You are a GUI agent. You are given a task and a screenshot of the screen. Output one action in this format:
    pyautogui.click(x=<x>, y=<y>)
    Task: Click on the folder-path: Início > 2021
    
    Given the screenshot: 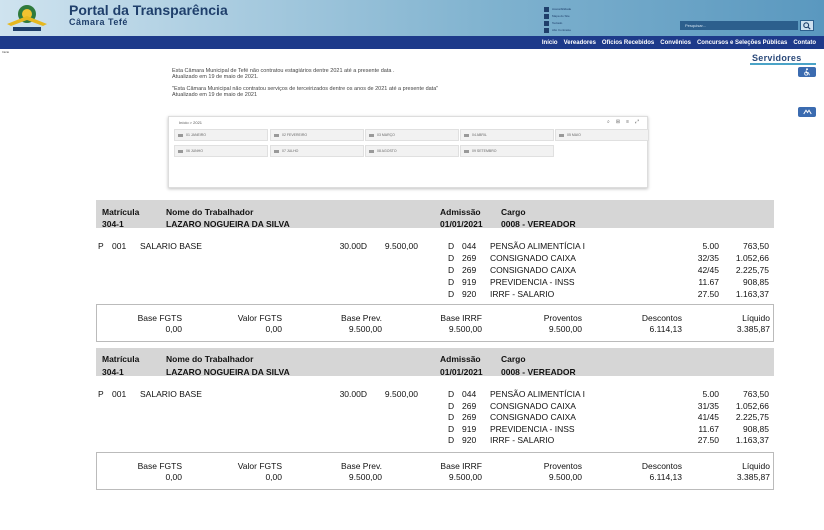 What is the action you would take?
    pyautogui.click(x=190, y=122)
    